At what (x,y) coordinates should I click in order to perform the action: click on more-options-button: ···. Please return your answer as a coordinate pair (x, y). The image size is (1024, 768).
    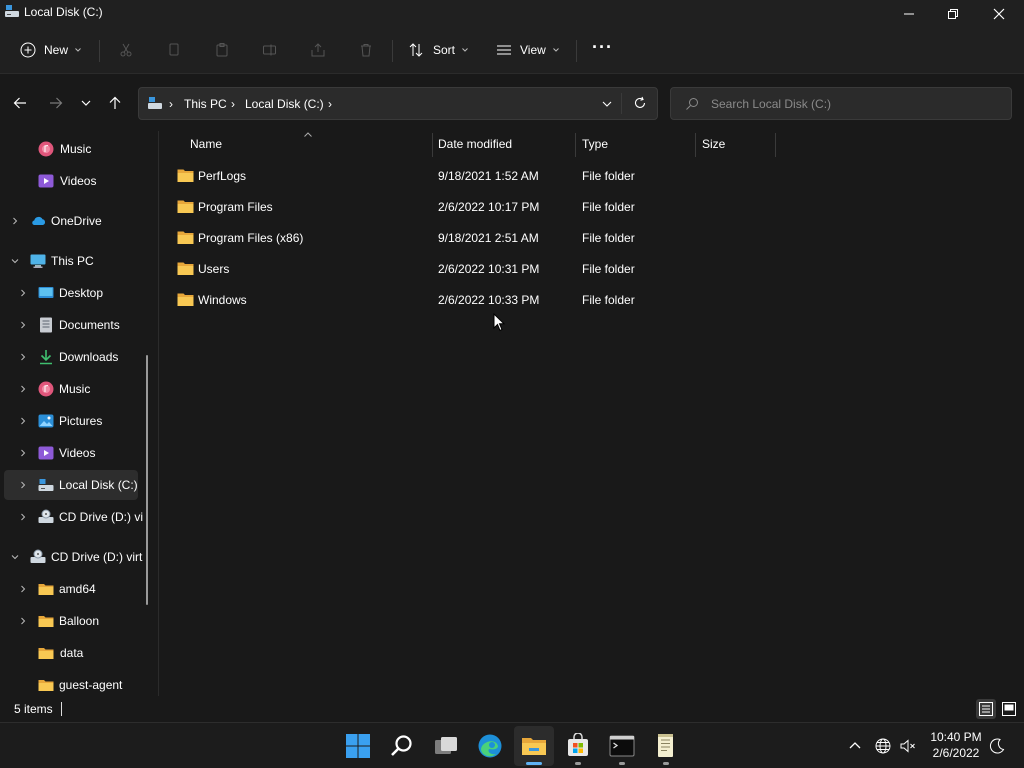
    Looking at the image, I should click on (602, 47).